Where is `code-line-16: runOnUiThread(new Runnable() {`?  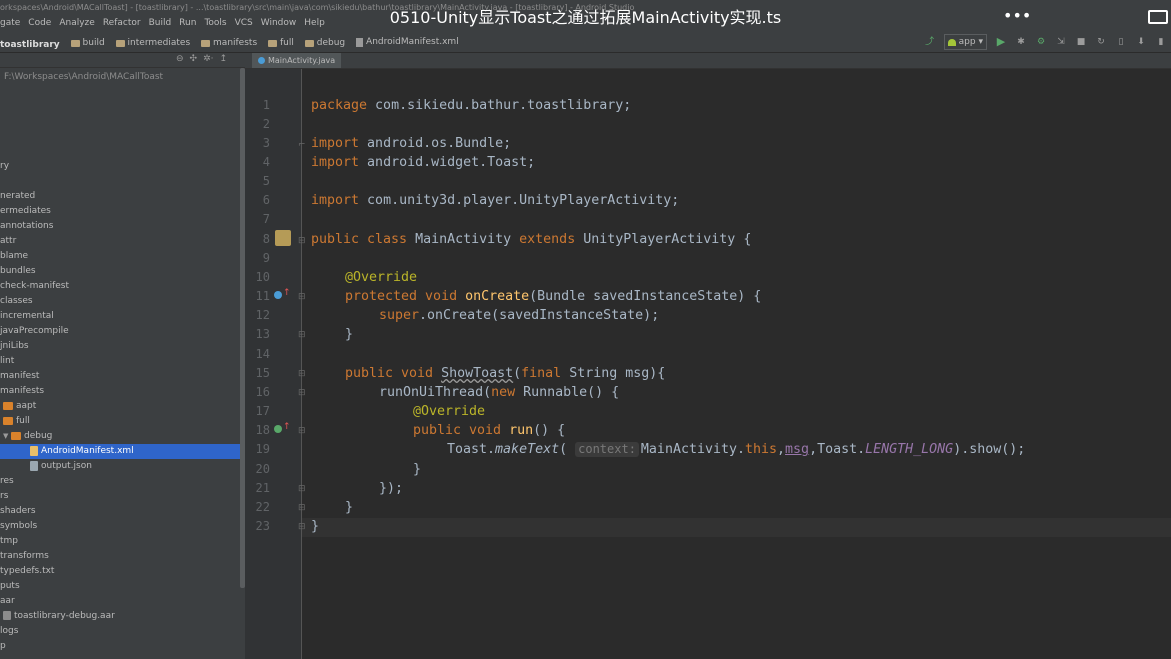 code-line-16: runOnUiThread(new Runnable() { is located at coordinates (499, 392).